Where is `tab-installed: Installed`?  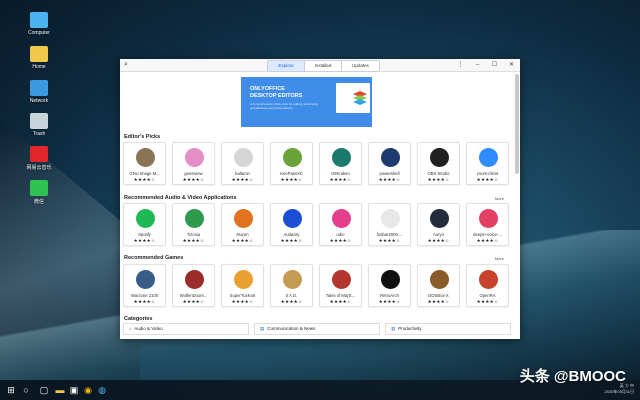
tab-installed: Installed is located at coordinates (323, 66).